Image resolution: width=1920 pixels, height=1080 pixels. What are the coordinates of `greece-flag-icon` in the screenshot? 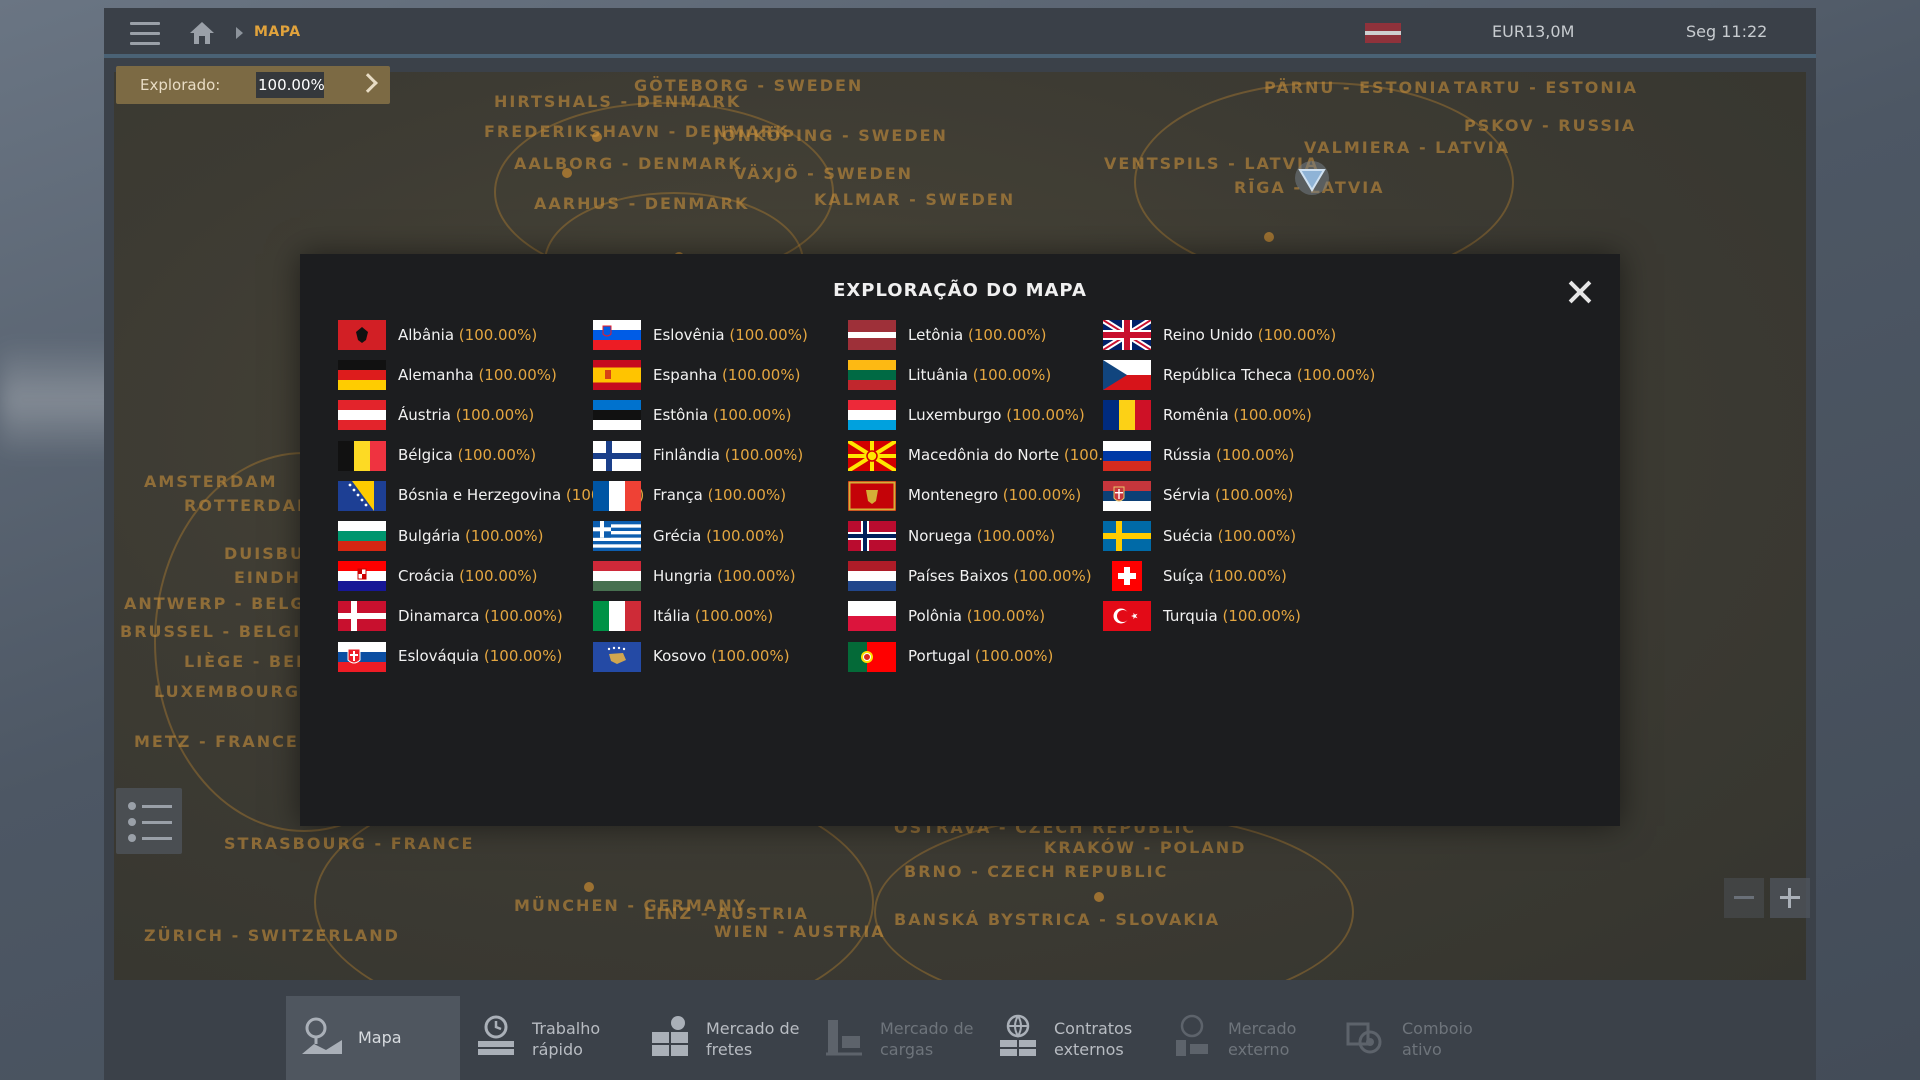 It's located at (617, 536).